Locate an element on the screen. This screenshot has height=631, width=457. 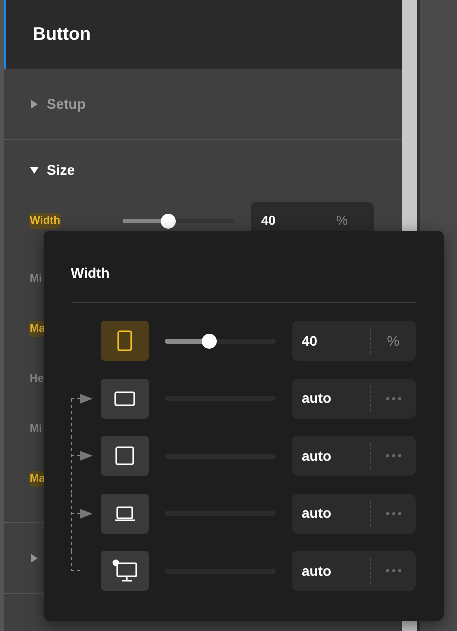
laptop-icon is located at coordinates (125, 514).